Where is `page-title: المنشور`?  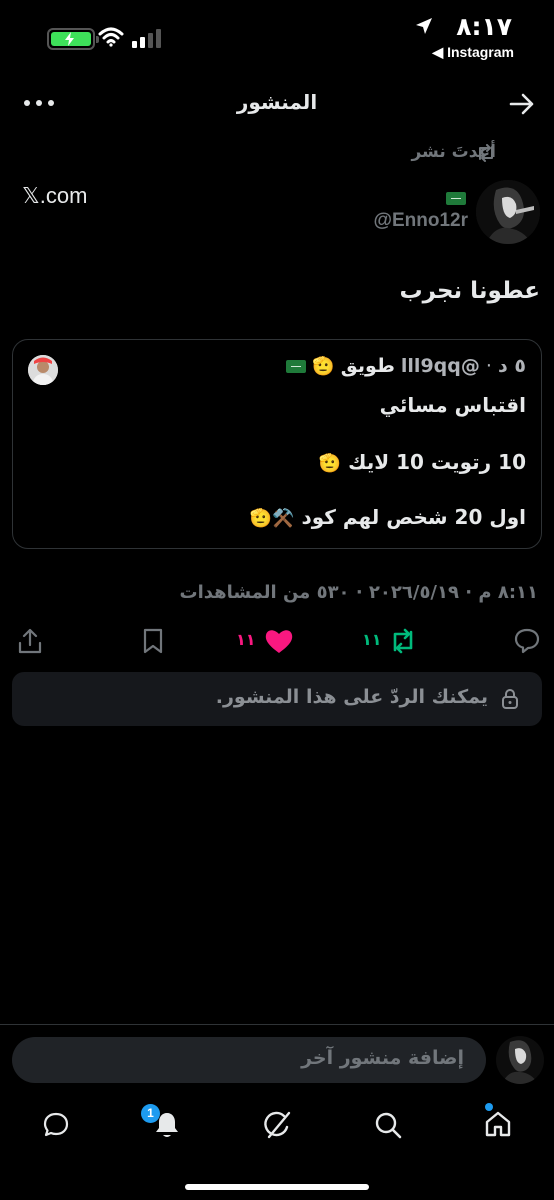 page-title: المنشور is located at coordinates (277, 102).